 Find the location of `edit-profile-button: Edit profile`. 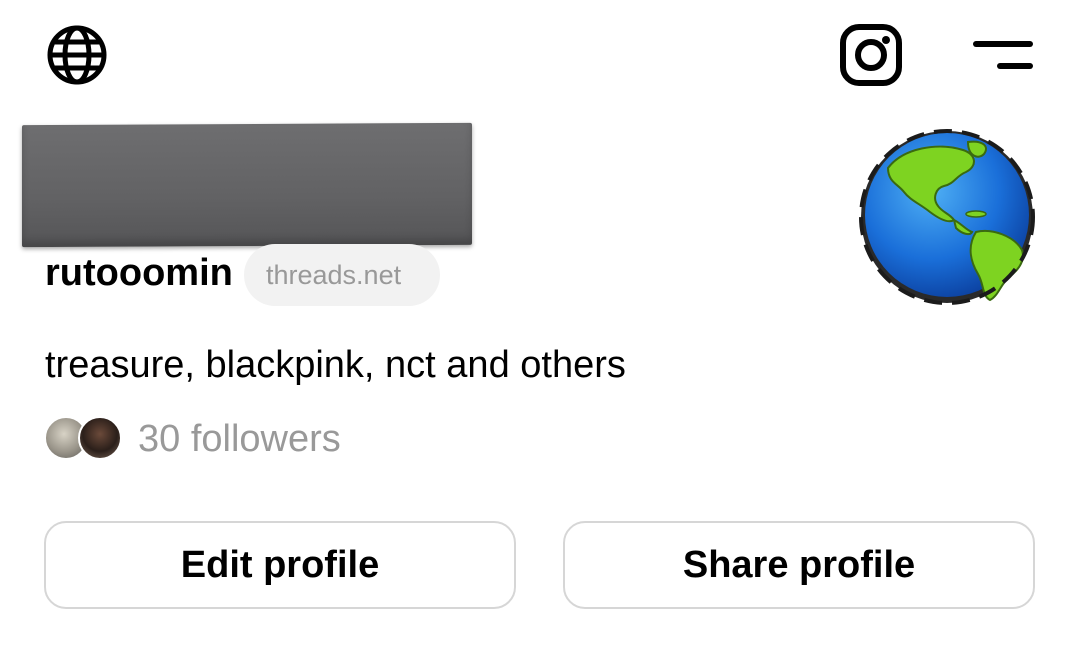

edit-profile-button: Edit profile is located at coordinates (280, 565).